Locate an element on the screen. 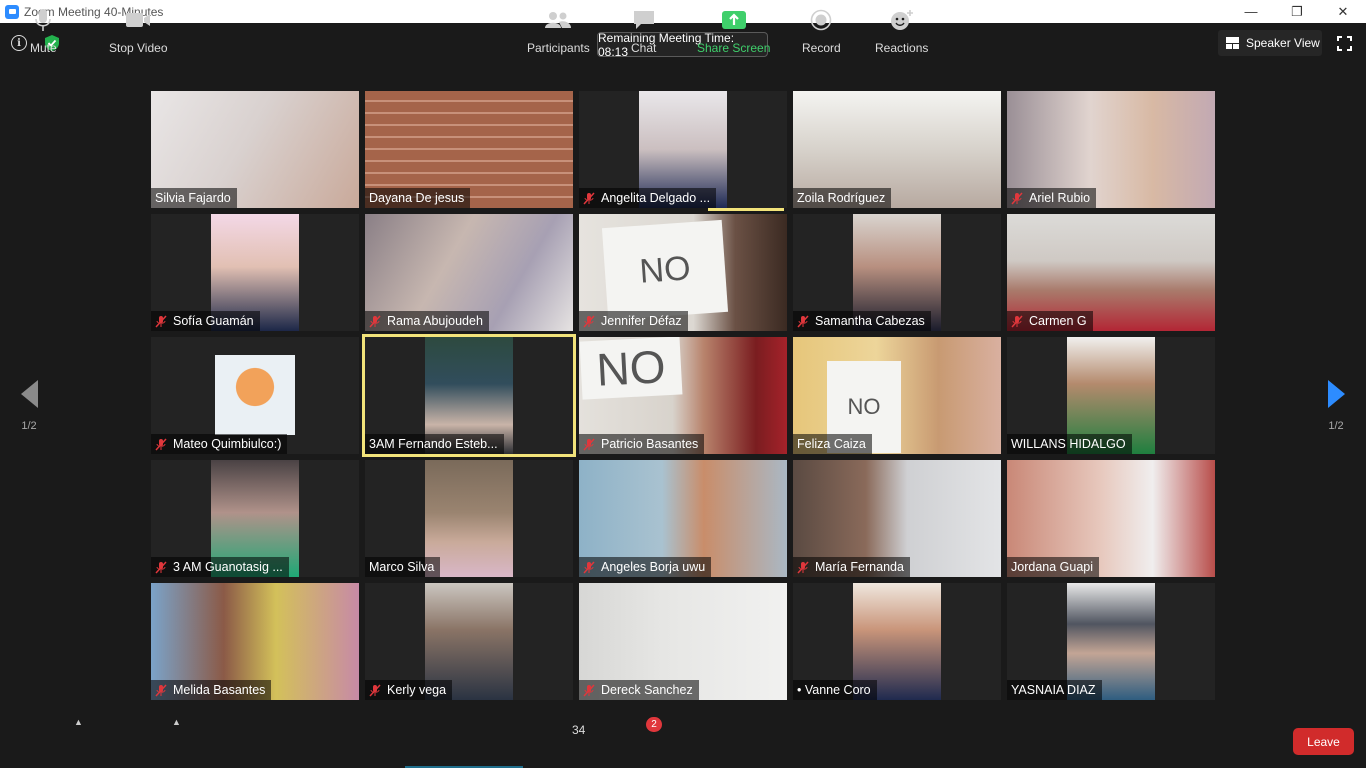 The width and height of the screenshot is (1366, 768). participant-tile: NO Patricio Basantes is located at coordinates (683, 395).